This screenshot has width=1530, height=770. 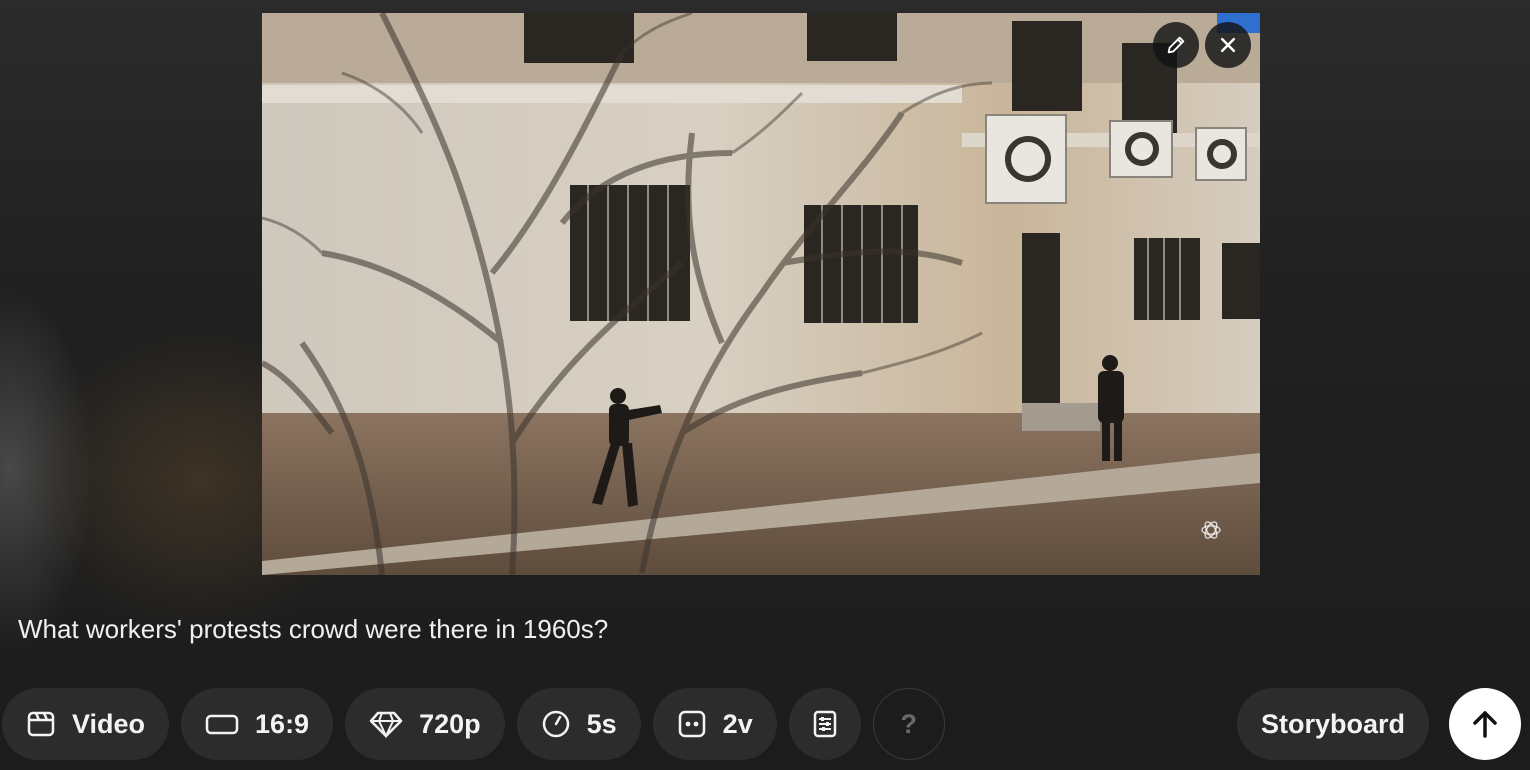 I want to click on generation-options-toolbar: Video 16:9 720p 5s 2v ?, so click(x=473, y=724).